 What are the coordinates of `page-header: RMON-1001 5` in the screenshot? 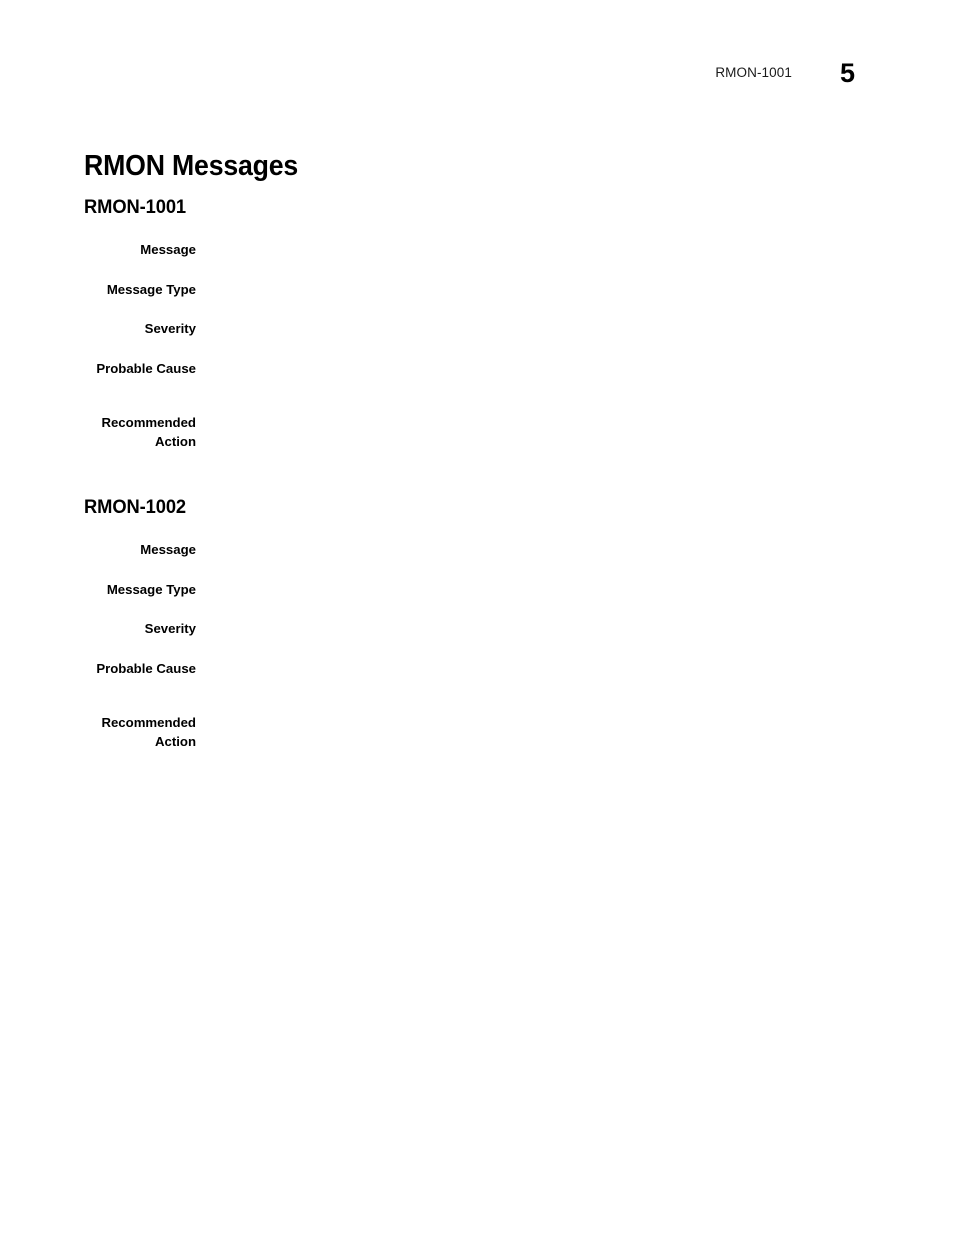 It's located at (477, 79).